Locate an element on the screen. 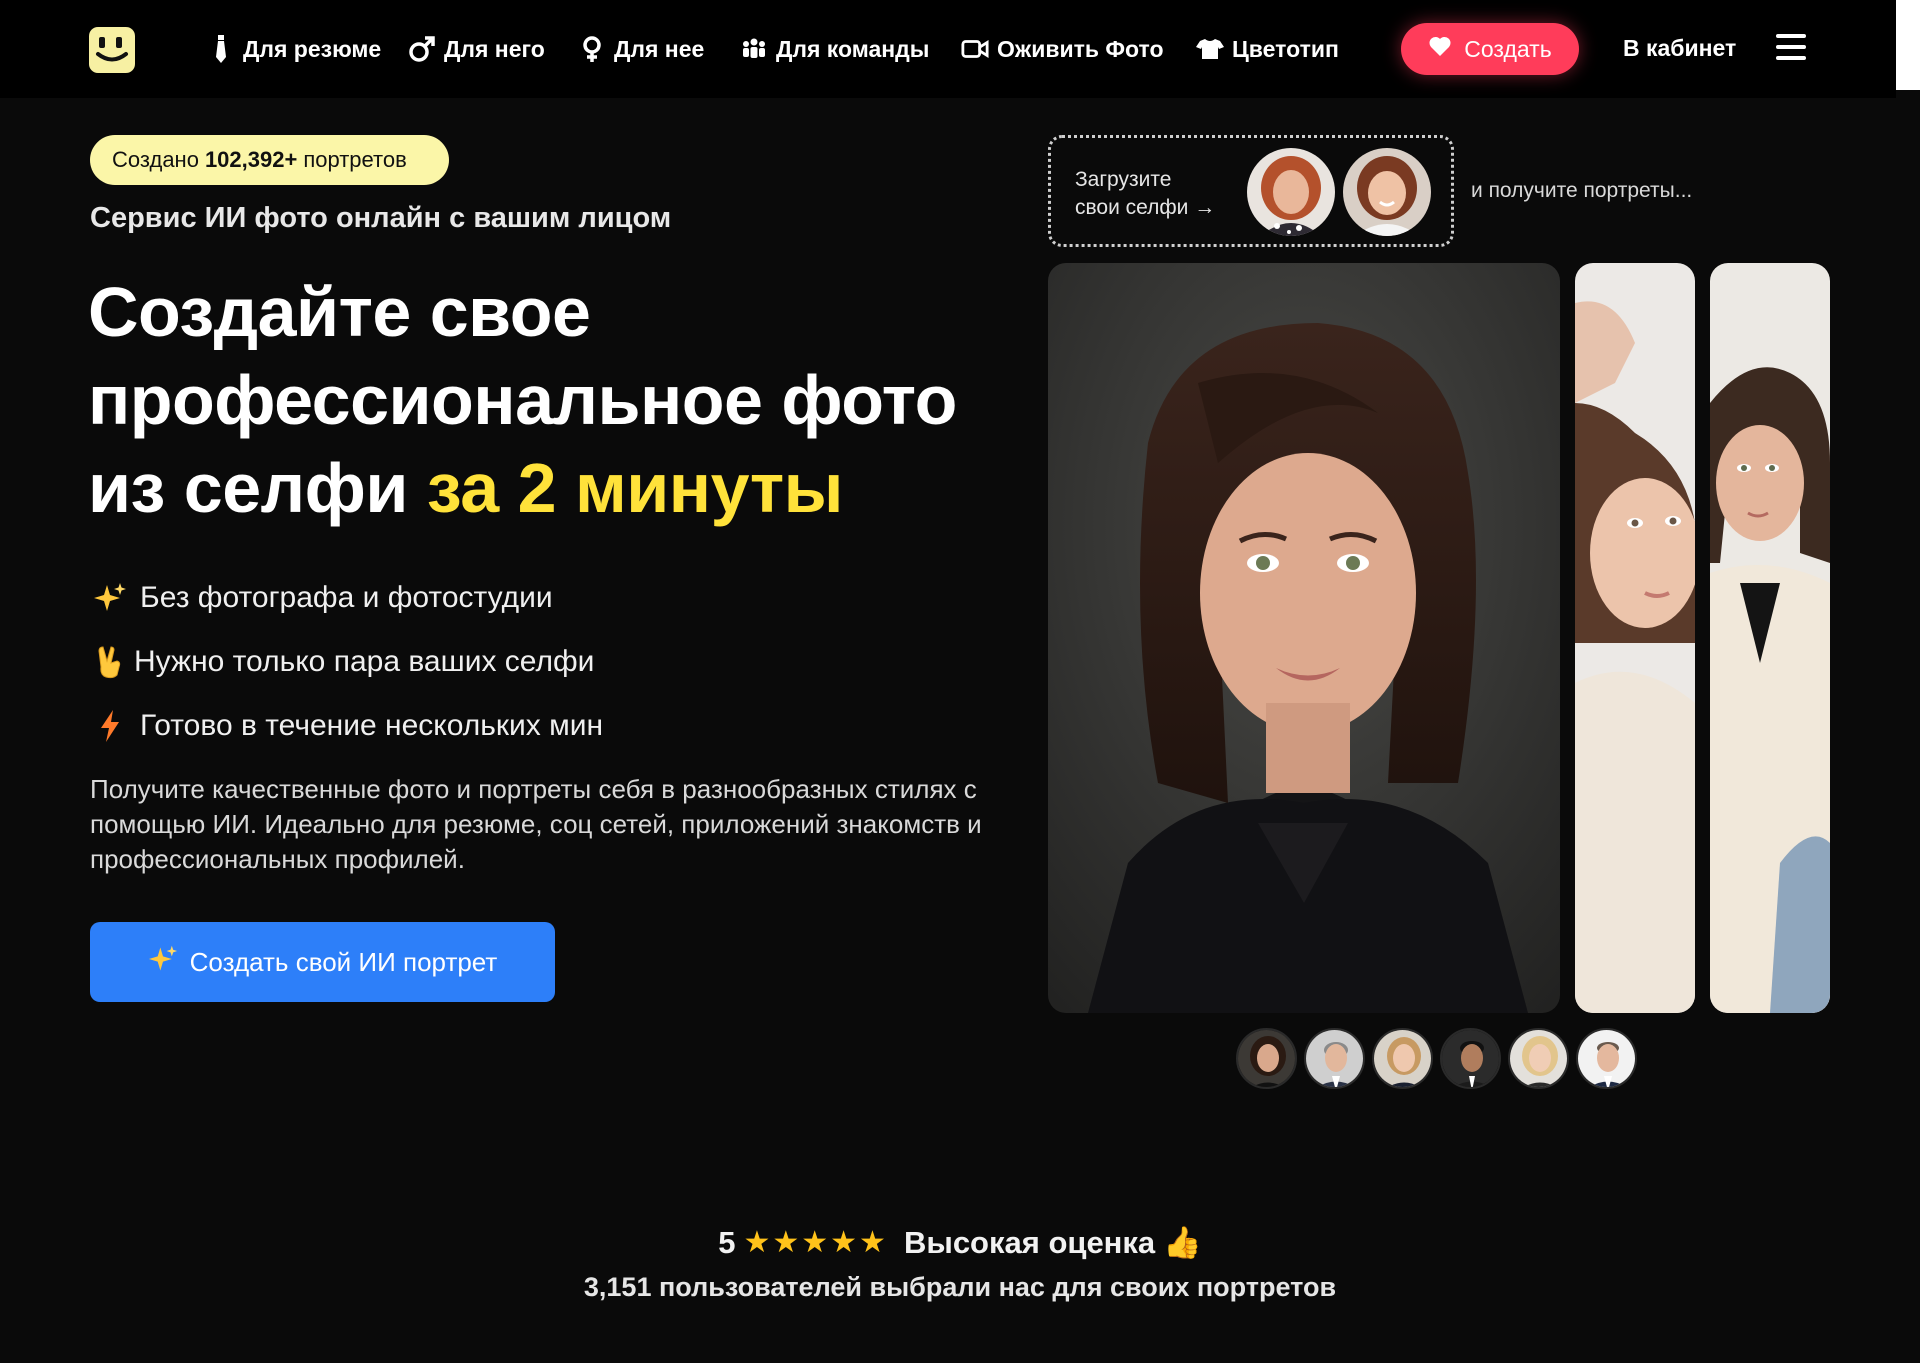  rating-stars: ★★★★★ is located at coordinates (815, 1242).